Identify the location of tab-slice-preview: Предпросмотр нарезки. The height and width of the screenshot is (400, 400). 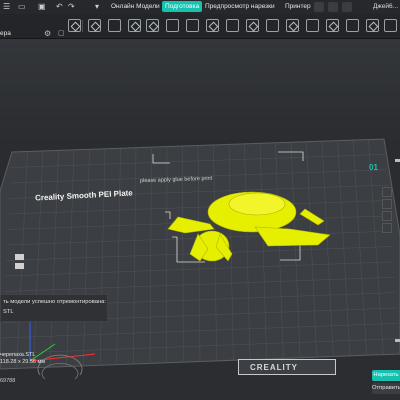
(240, 6).